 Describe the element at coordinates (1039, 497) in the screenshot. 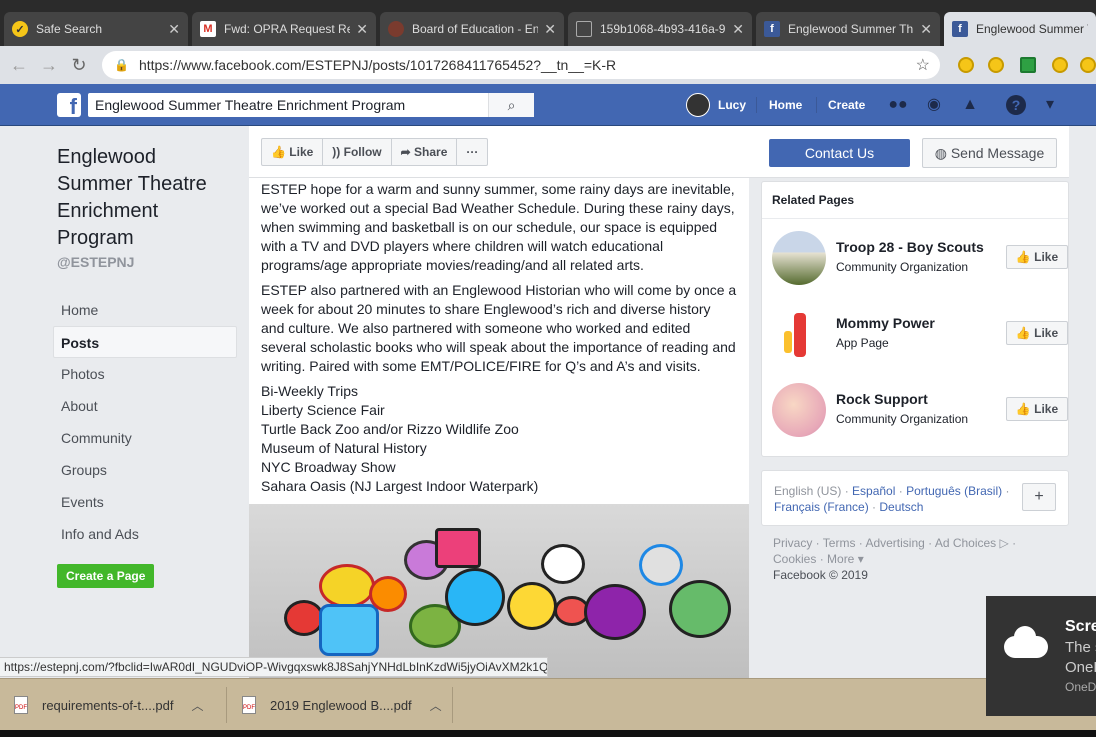

I see `add-language-button: +` at that location.